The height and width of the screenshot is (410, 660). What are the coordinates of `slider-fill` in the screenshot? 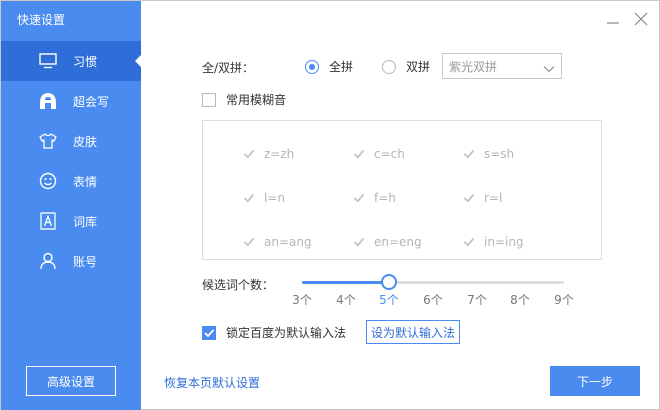 It's located at (345, 282).